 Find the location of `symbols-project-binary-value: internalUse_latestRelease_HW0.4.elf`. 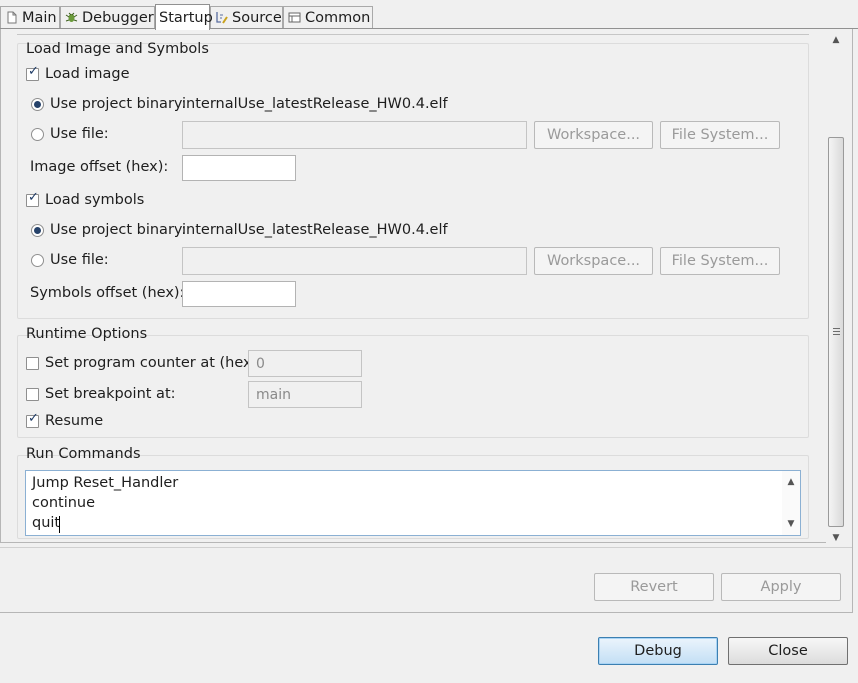

symbols-project-binary-value: internalUse_latestRelease_HW0.4.elf is located at coordinates (315, 230).